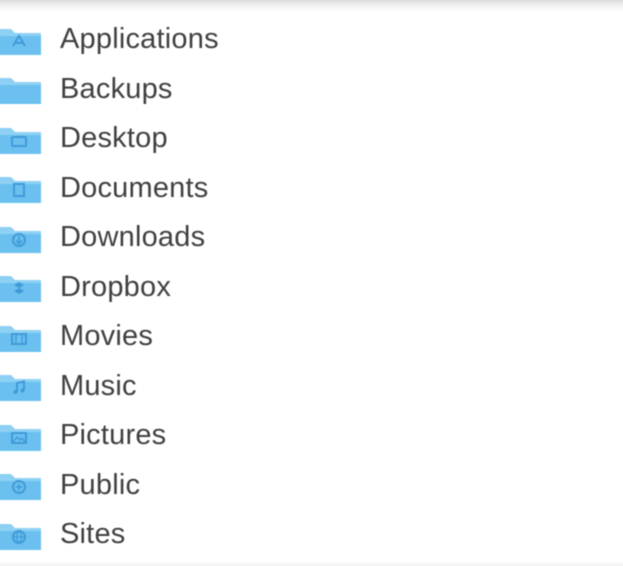 Image resolution: width=623 pixels, height=566 pixels. What do you see at coordinates (20, 40) in the screenshot?
I see `applications-folder-icon` at bounding box center [20, 40].